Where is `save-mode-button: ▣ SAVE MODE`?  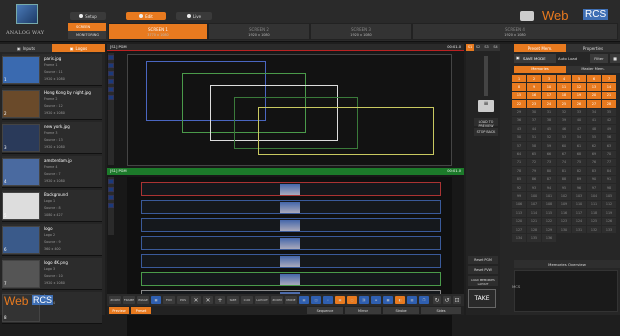 save-mode-button: ▣ SAVE MODE is located at coordinates (535, 58).